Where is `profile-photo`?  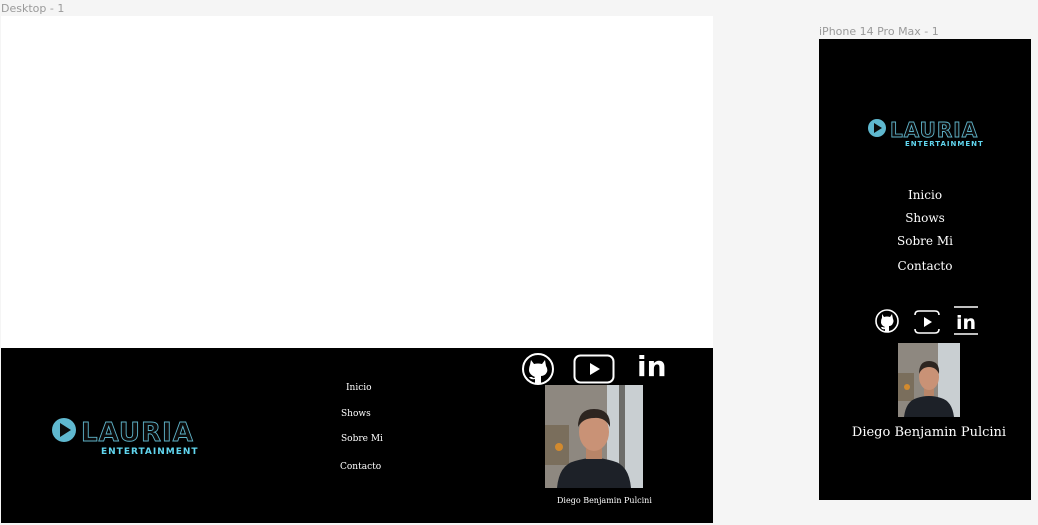
profile-photo is located at coordinates (594, 436).